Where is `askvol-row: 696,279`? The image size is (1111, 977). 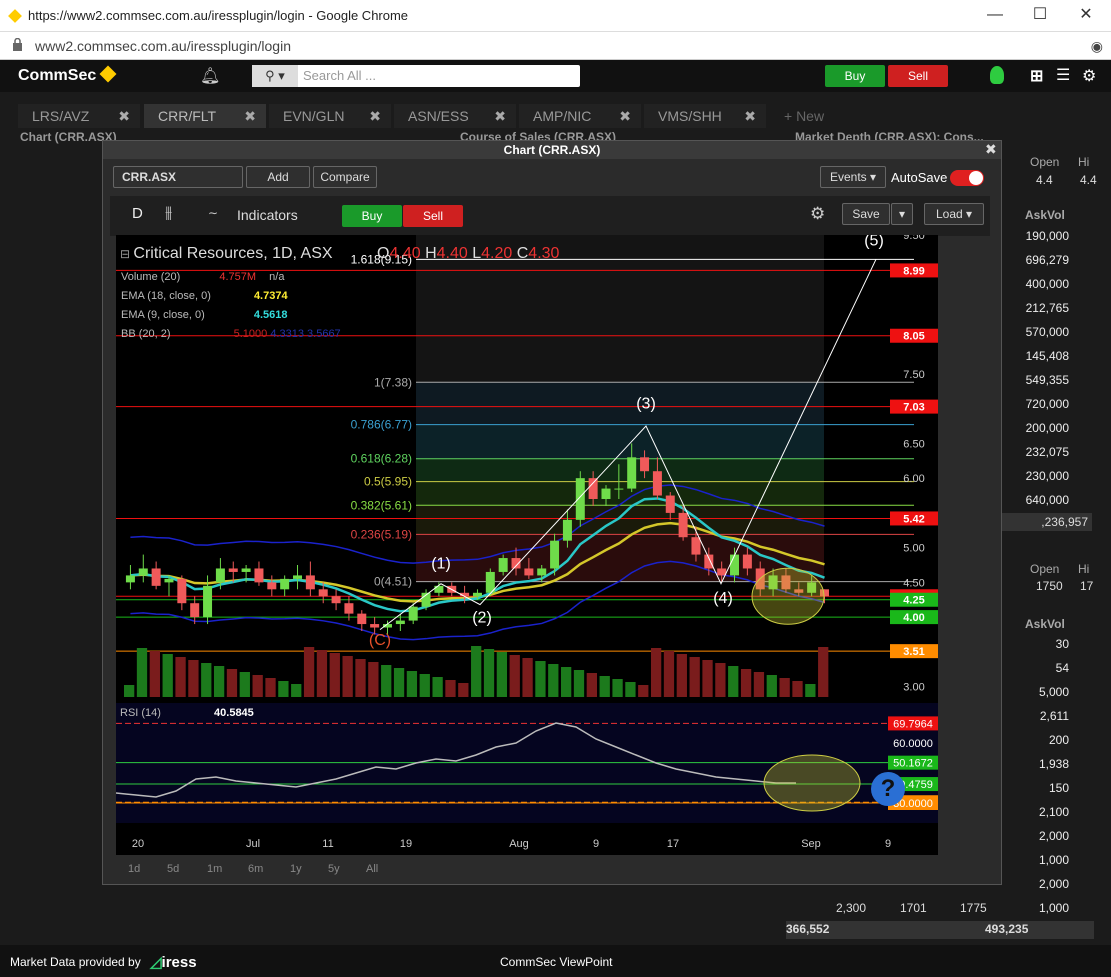 askvol-row: 696,279 is located at coordinates (1037, 260).